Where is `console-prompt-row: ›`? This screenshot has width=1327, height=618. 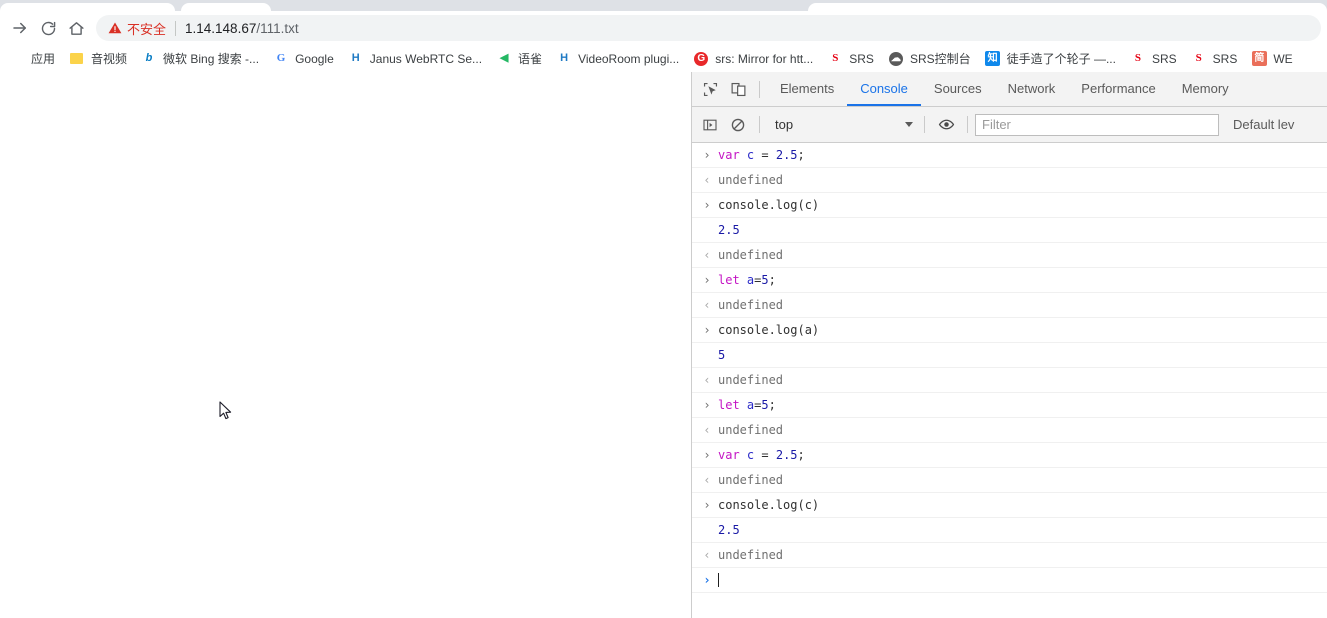
console-prompt-row: › is located at coordinates (1009, 580).